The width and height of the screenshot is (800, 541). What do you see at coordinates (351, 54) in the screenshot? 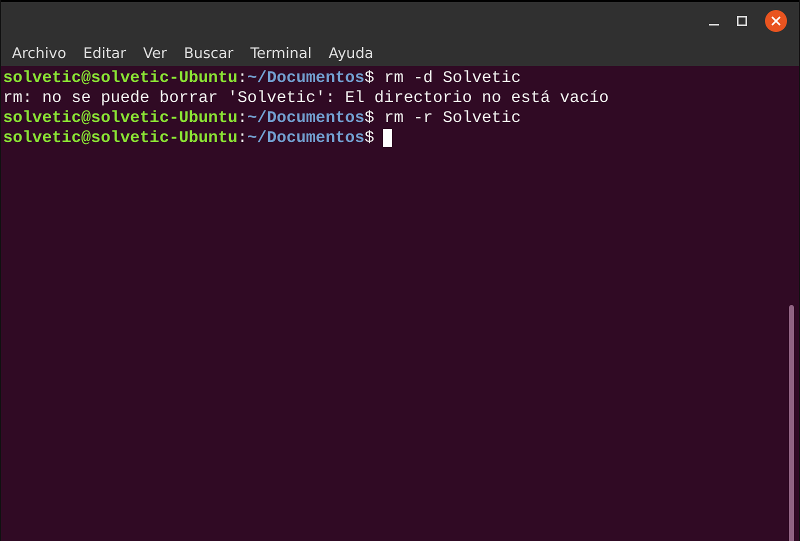
I see `menu-item: Ayuda` at bounding box center [351, 54].